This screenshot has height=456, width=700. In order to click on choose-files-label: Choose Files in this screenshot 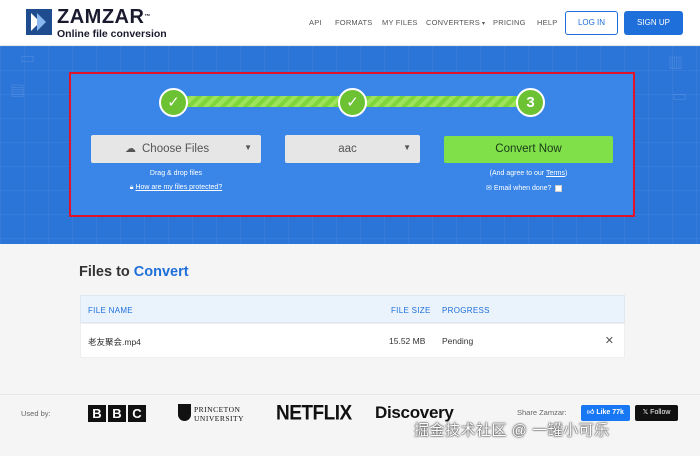, I will do `click(176, 149)`.